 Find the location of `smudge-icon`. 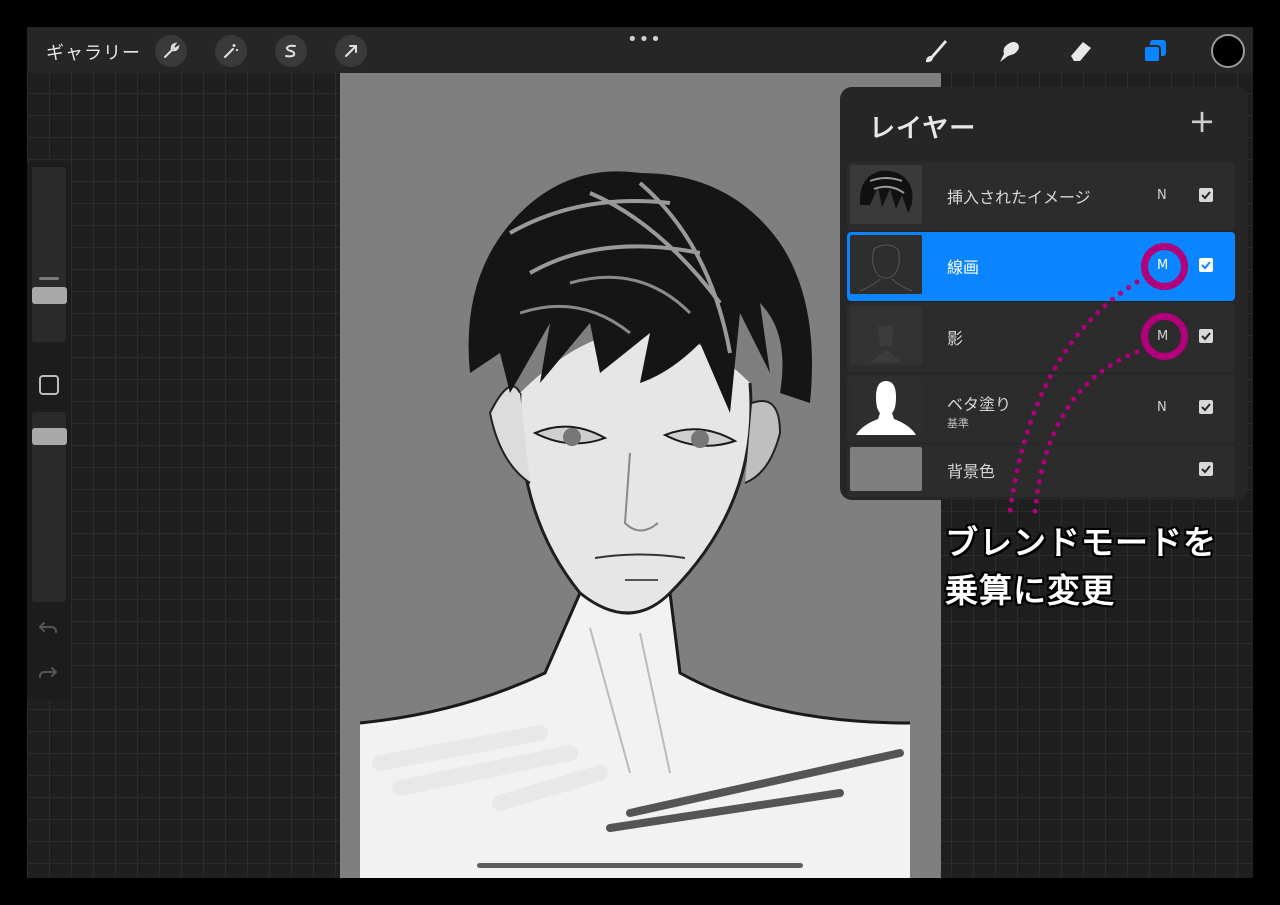

smudge-icon is located at coordinates (1009, 52).